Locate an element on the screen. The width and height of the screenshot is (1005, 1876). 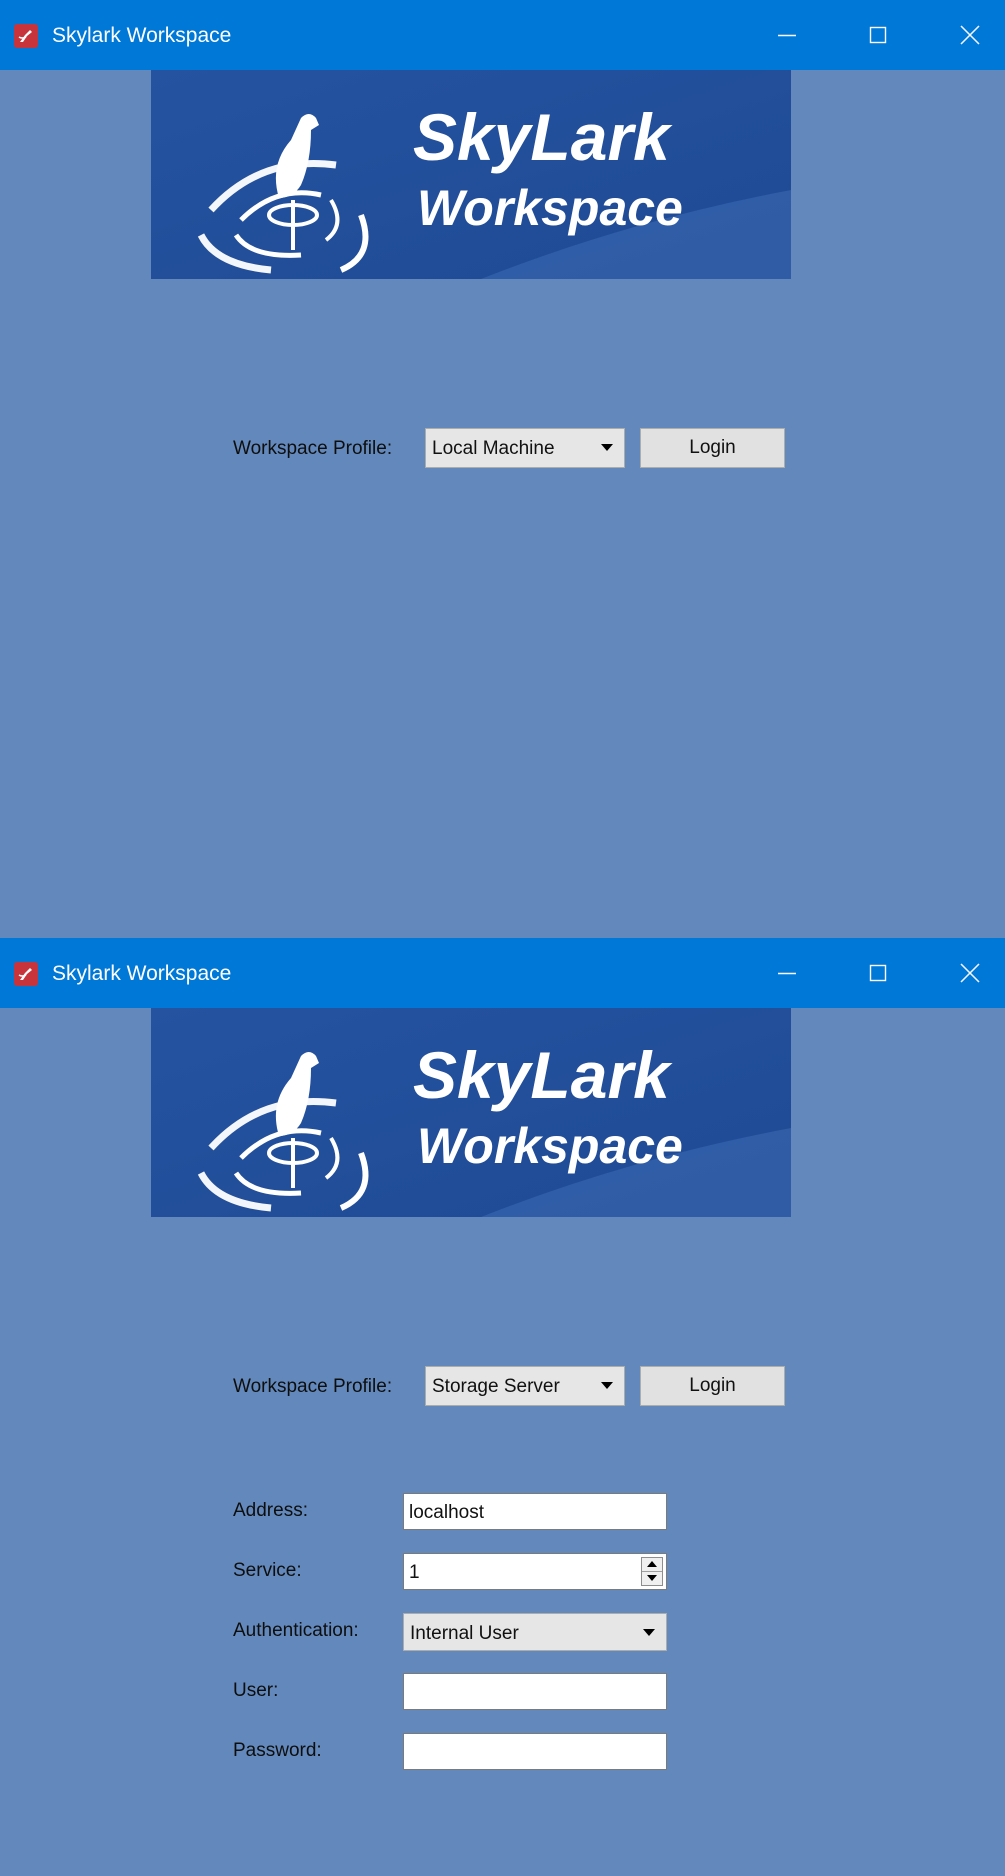
workspace-profile-value: Local Machine is located at coordinates (493, 448).